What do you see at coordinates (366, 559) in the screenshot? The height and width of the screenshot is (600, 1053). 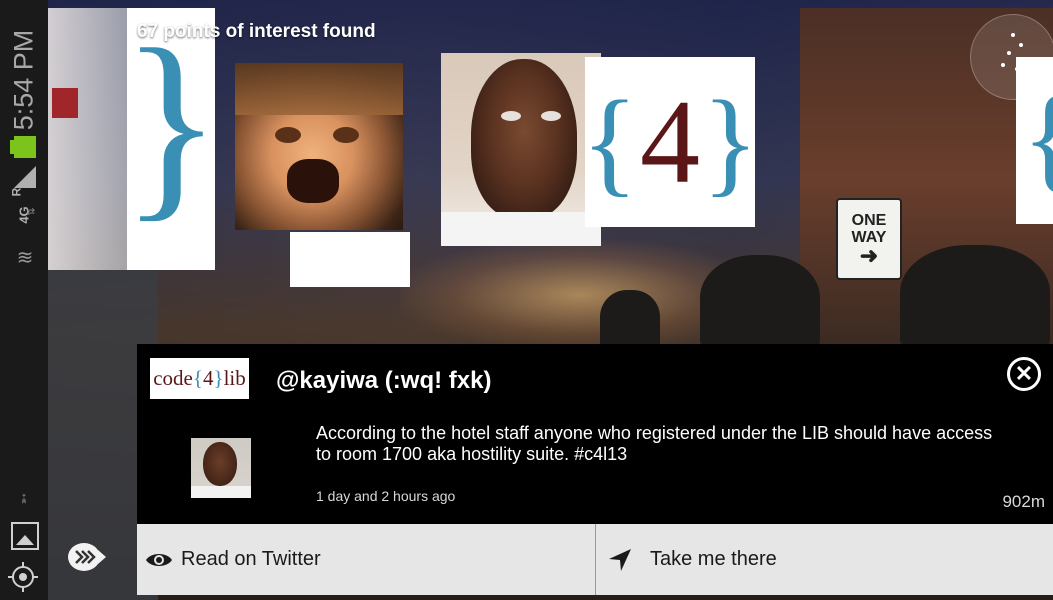 I see `read-on-twitter-button: Read on Twitter` at bounding box center [366, 559].